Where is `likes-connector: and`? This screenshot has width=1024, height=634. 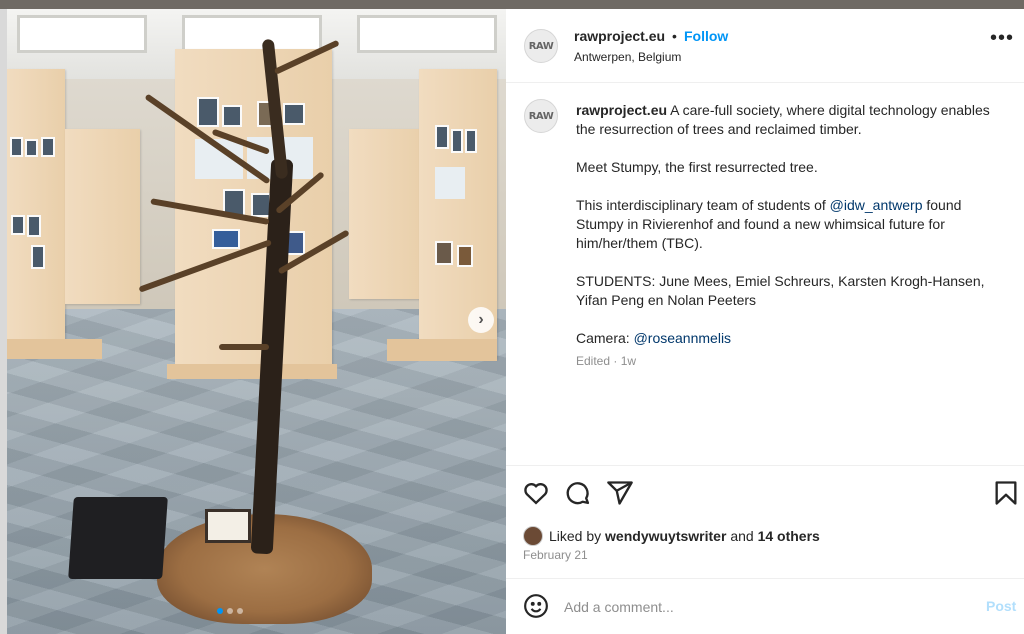
likes-connector: and is located at coordinates (742, 536).